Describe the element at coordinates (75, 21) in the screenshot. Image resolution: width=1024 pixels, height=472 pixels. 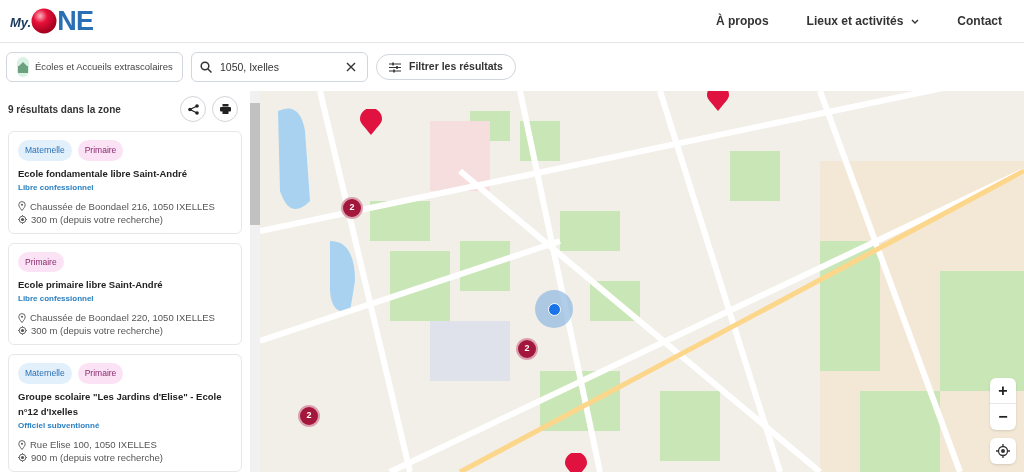
I see `logo-text: NE` at that location.